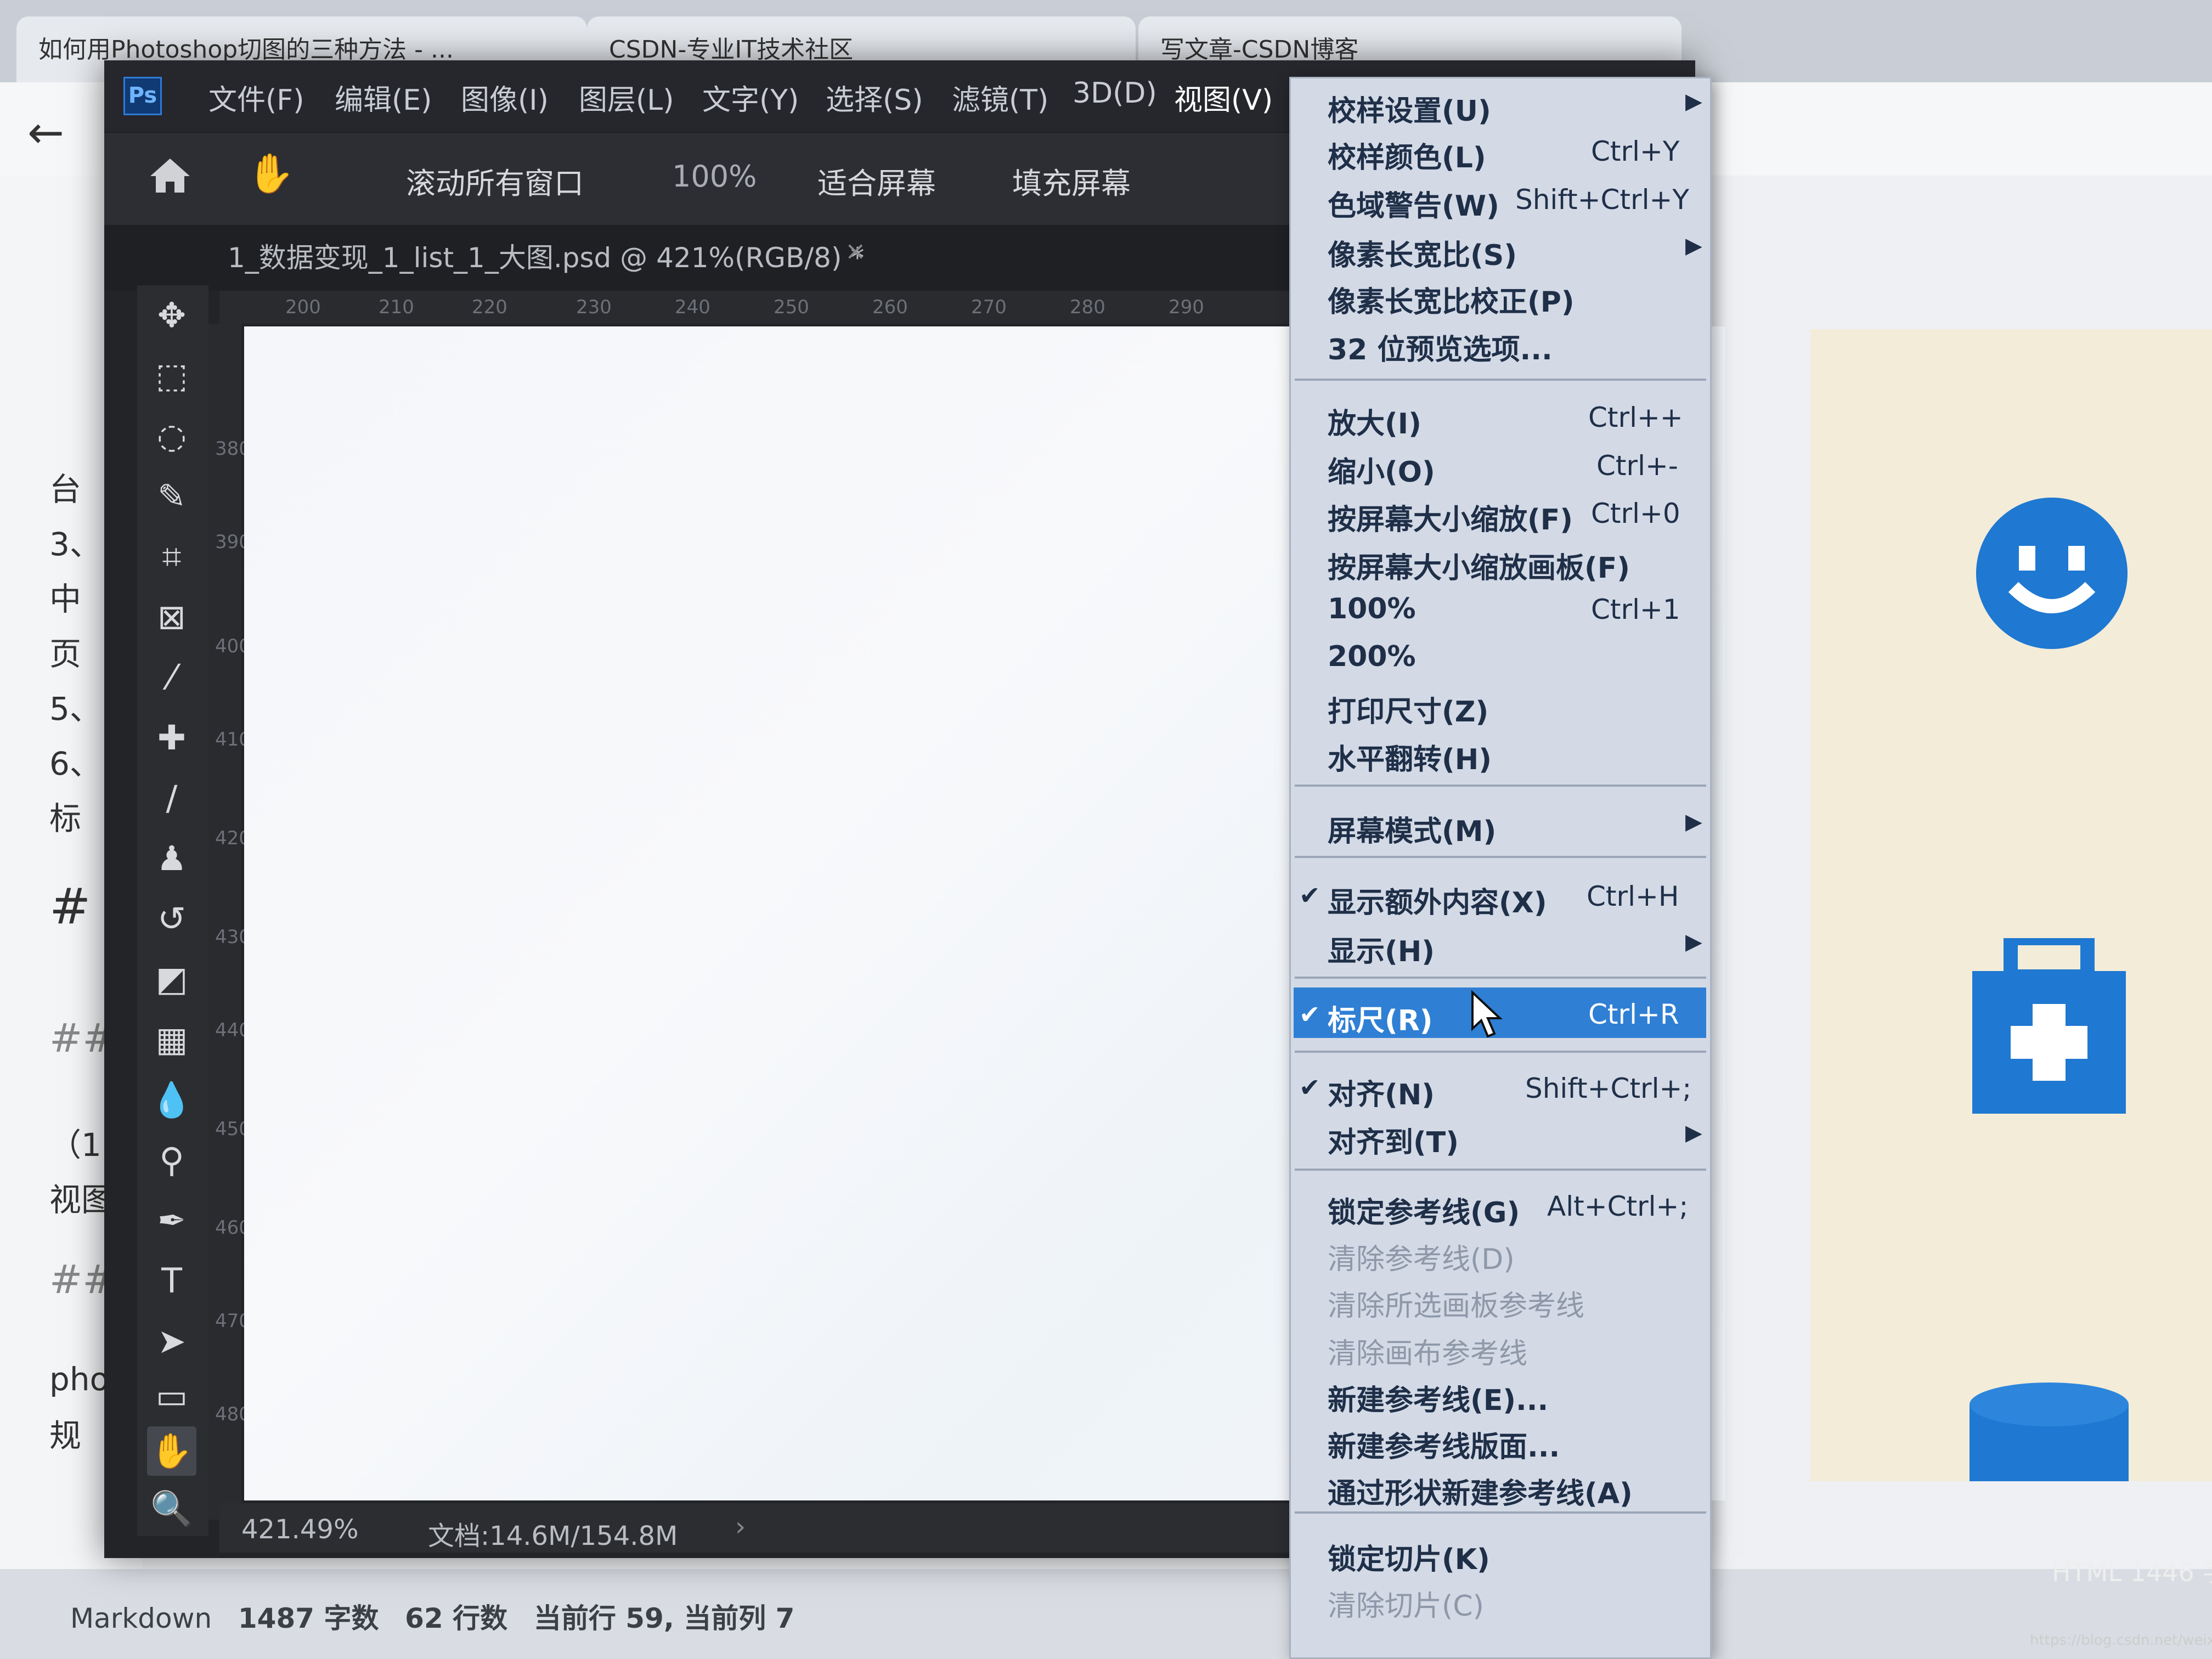 The height and width of the screenshot is (1659, 2212). Describe the element at coordinates (989, 307) in the screenshot. I see `ruler-label: 270` at that location.